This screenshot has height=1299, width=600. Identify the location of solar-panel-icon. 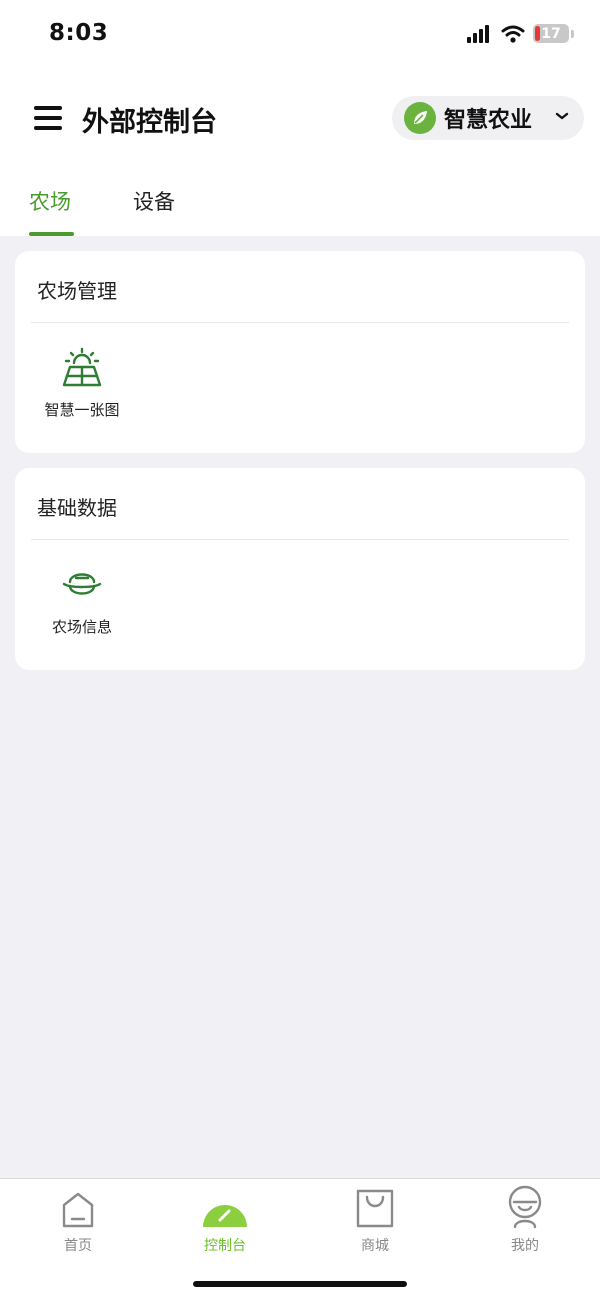
(82, 367).